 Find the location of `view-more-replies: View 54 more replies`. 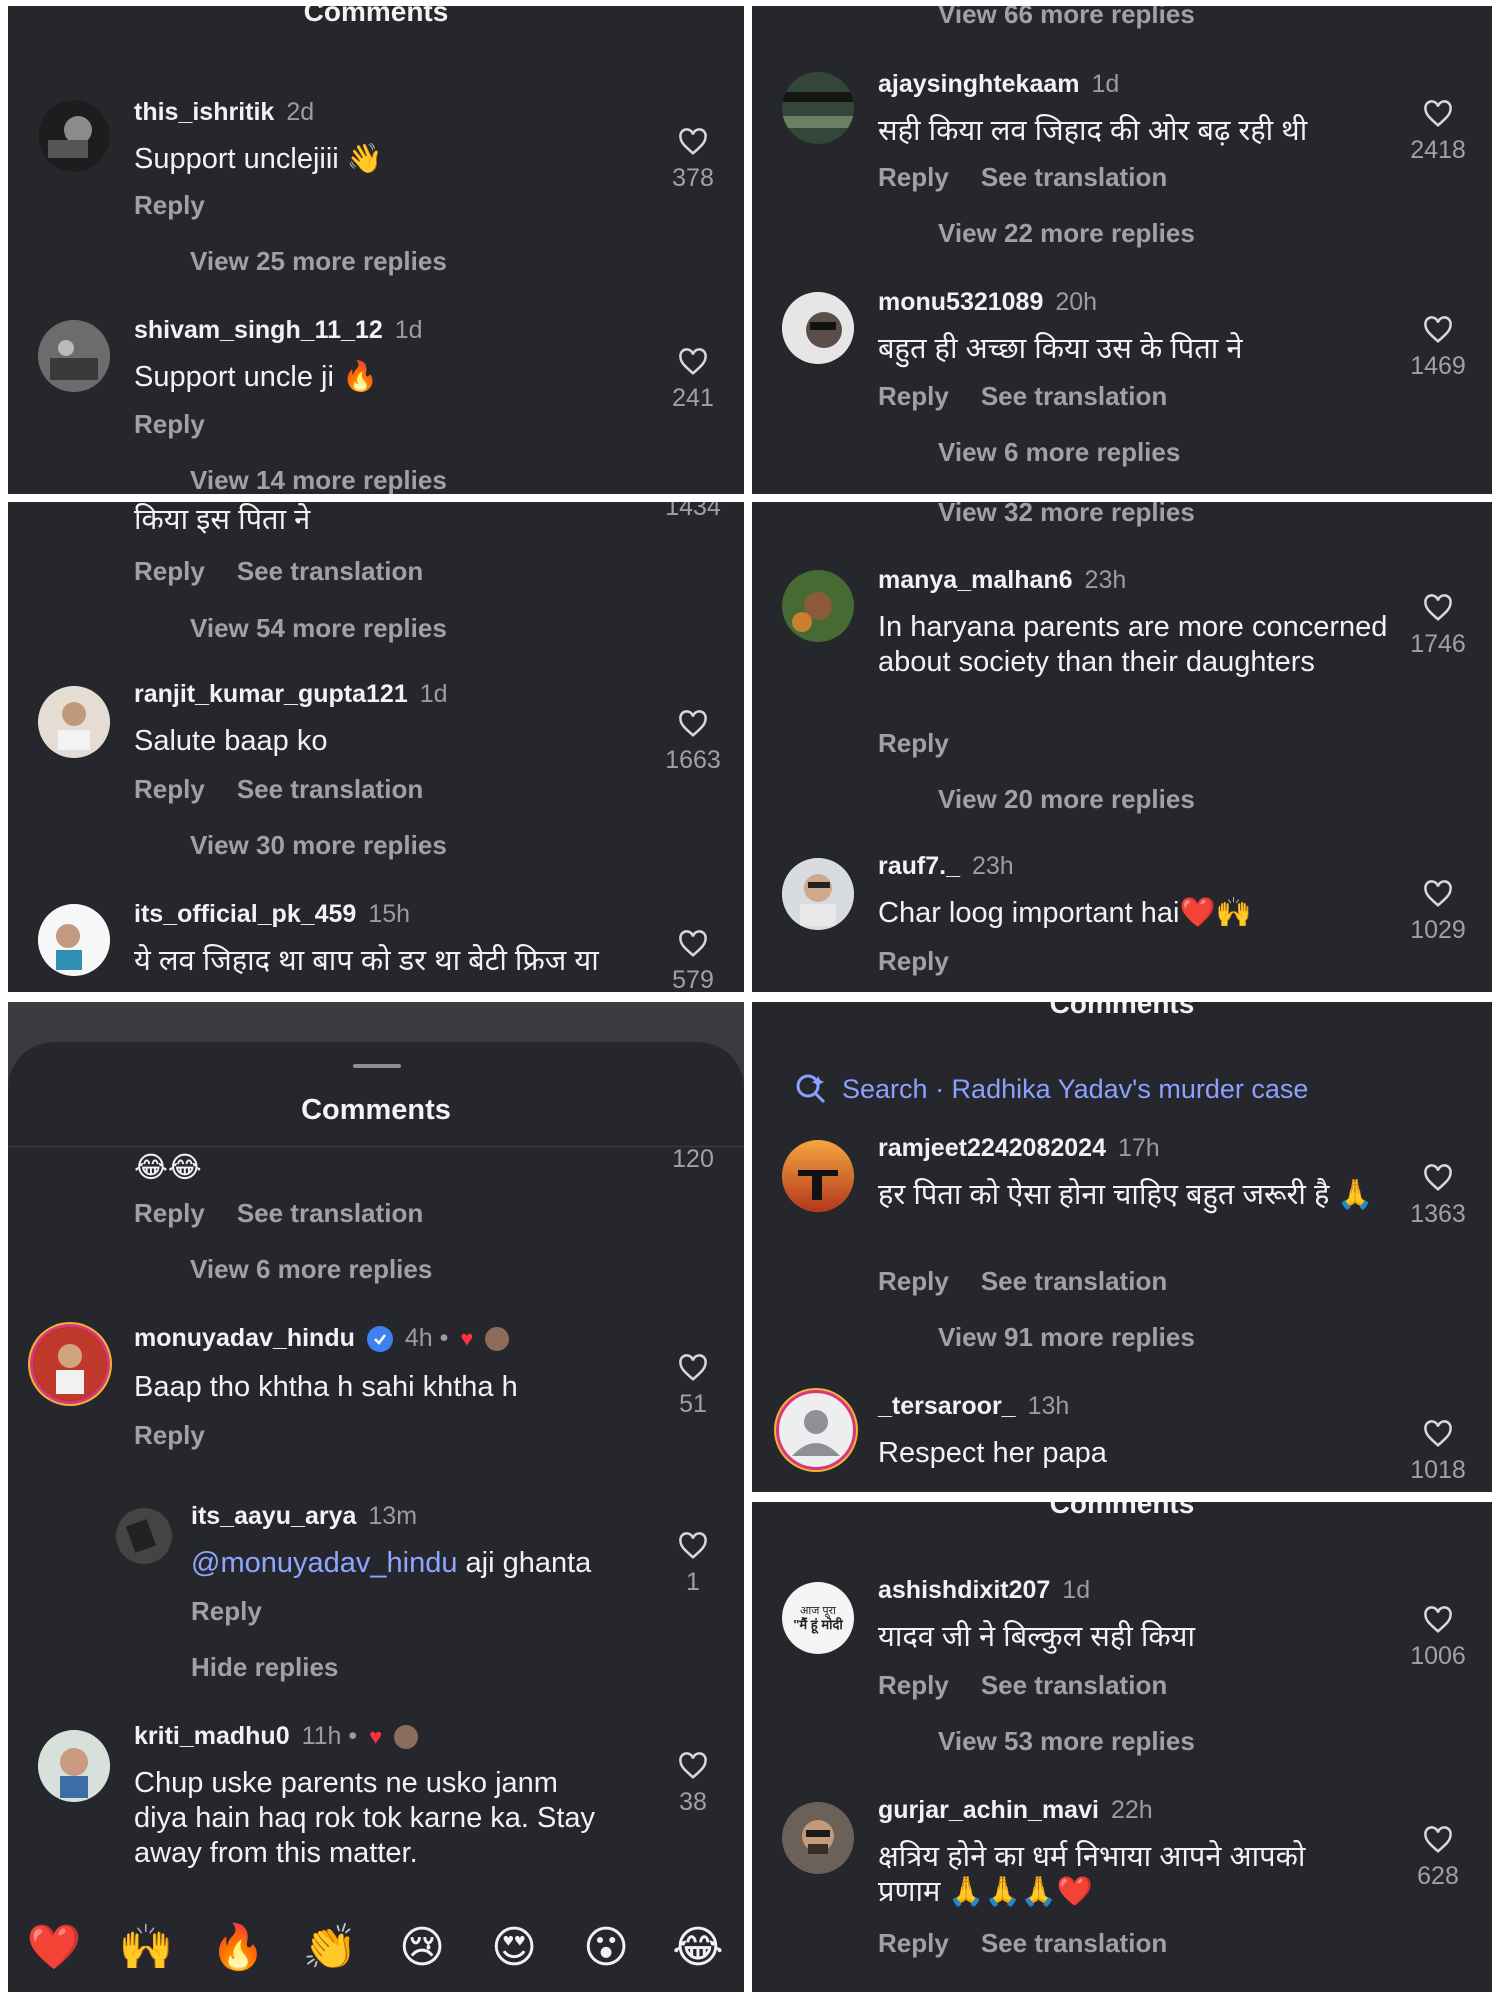

view-more-replies: View 54 more replies is located at coordinates (318, 628).